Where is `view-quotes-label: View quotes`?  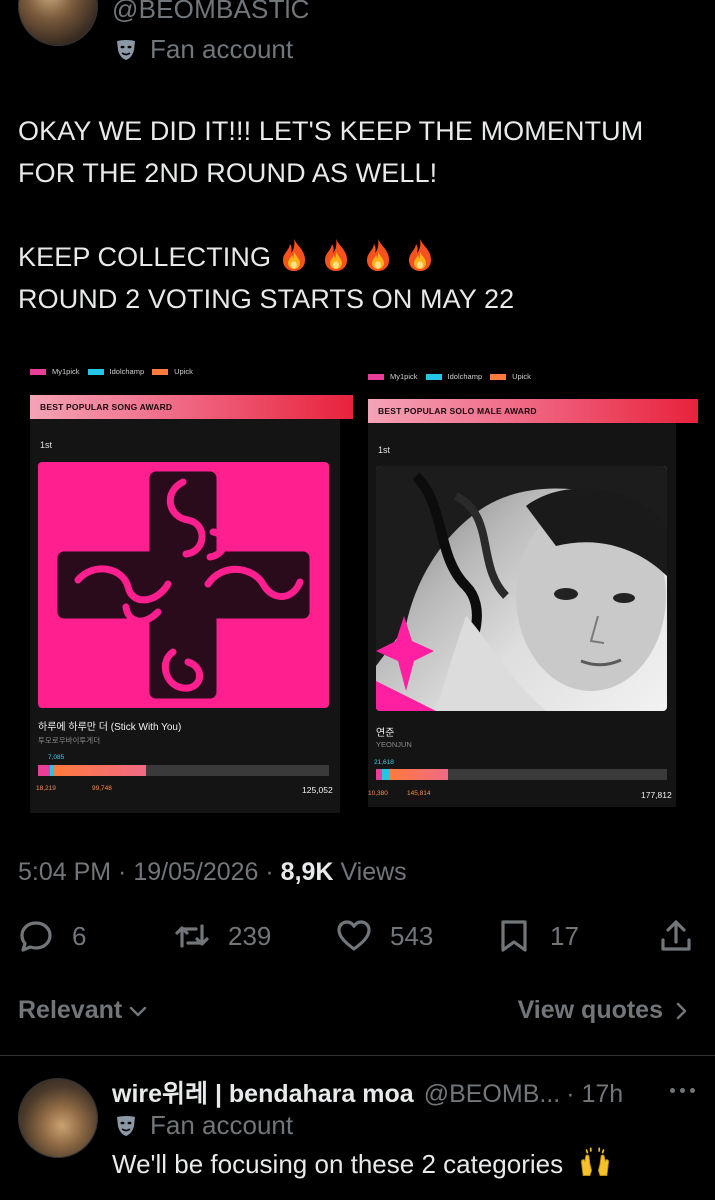 view-quotes-label: View quotes is located at coordinates (590, 1010).